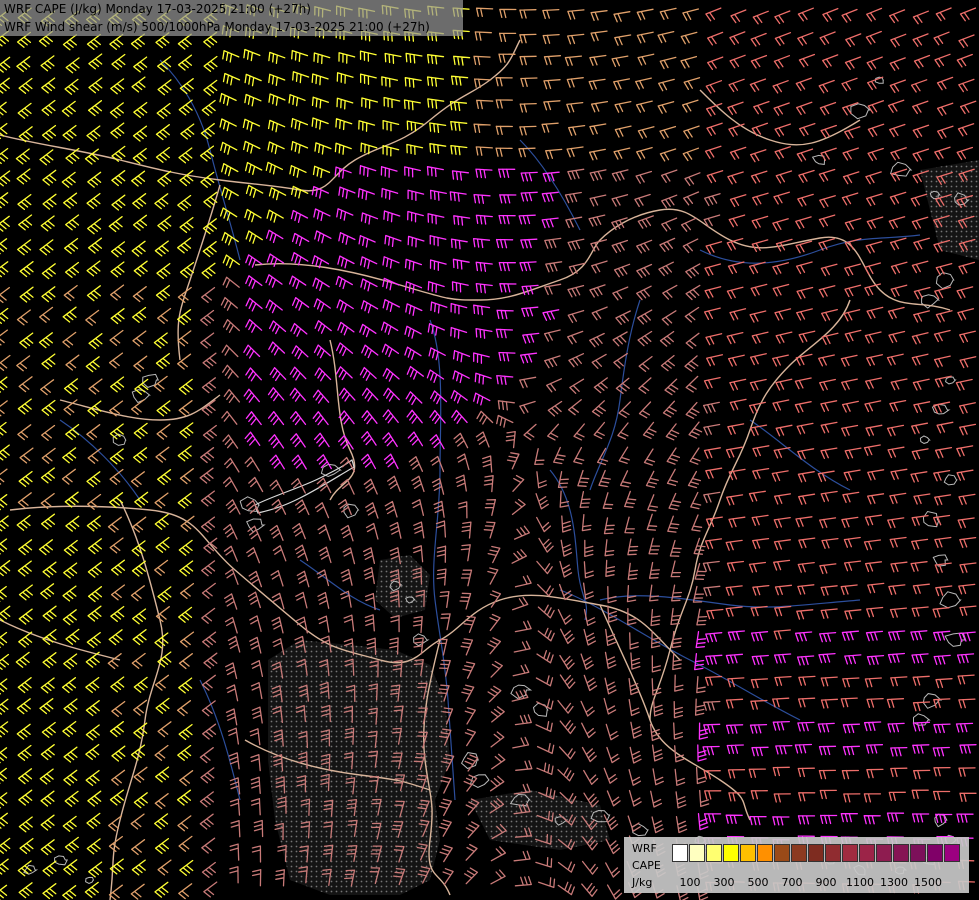  I want to click on river-line, so click(200, 160).